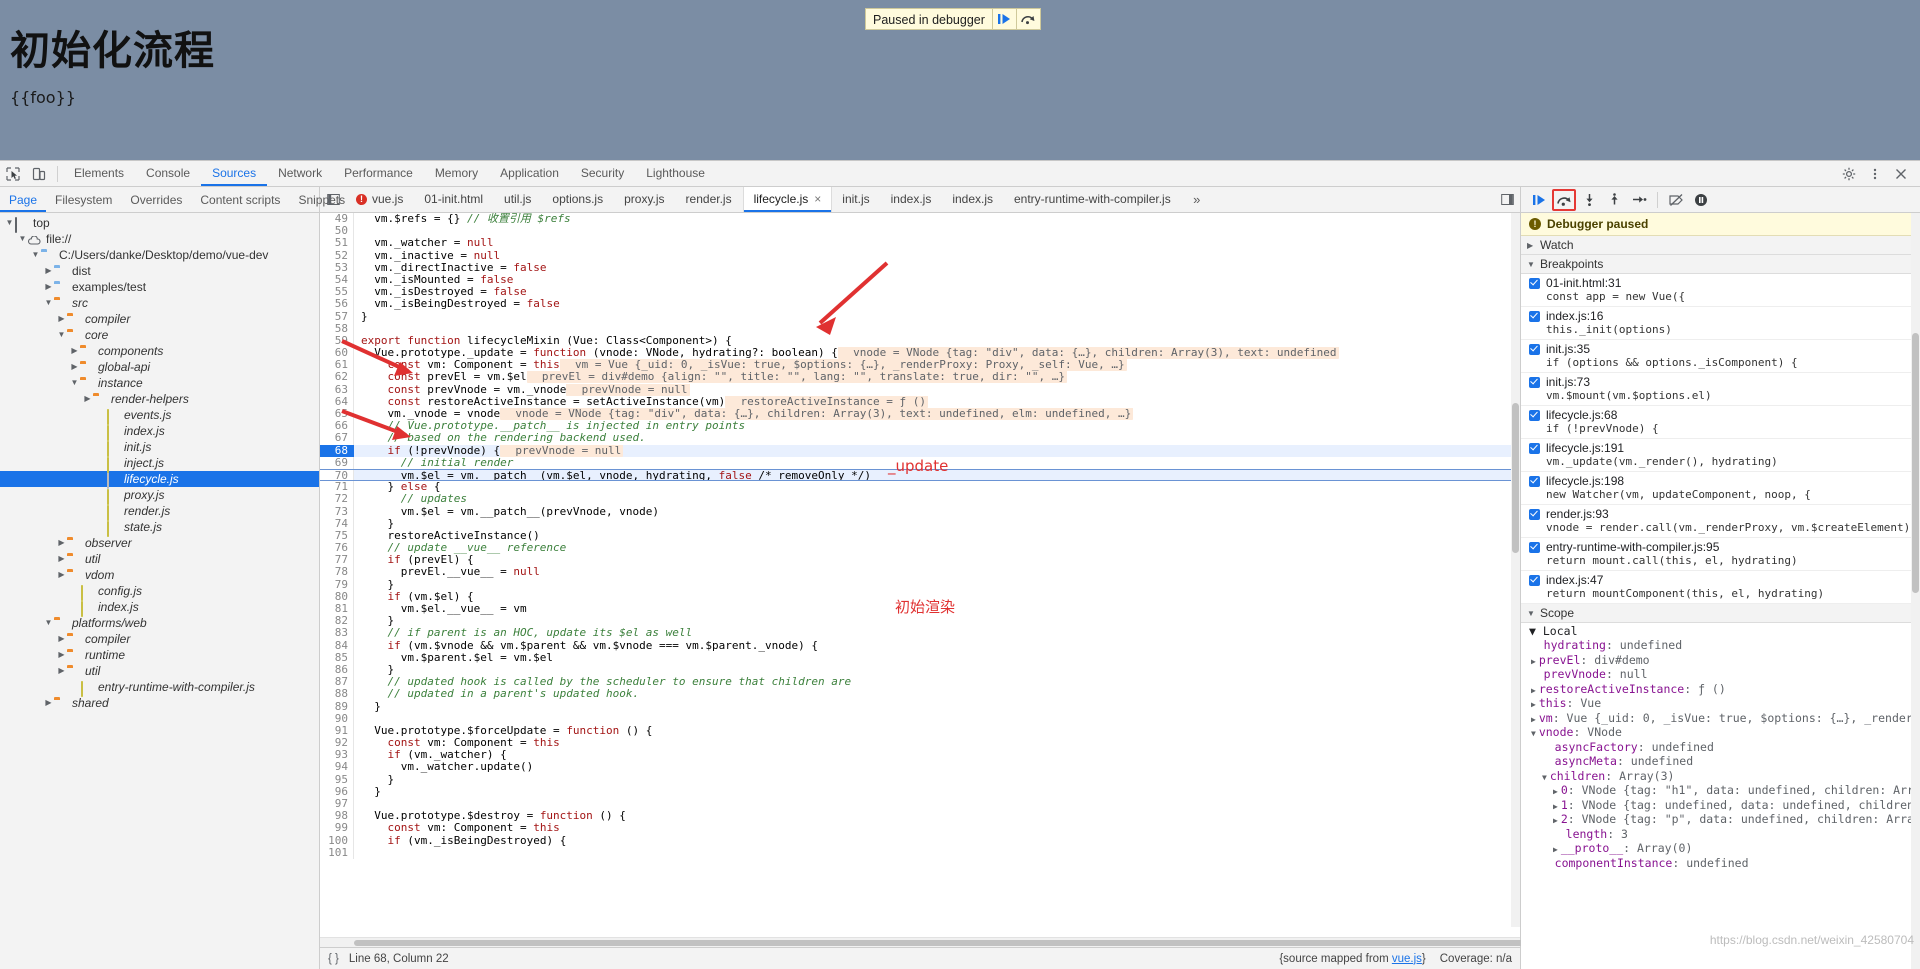 This screenshot has height=969, width=1920. What do you see at coordinates (920, 621) in the screenshot?
I see `code-line: 82 }` at bounding box center [920, 621].